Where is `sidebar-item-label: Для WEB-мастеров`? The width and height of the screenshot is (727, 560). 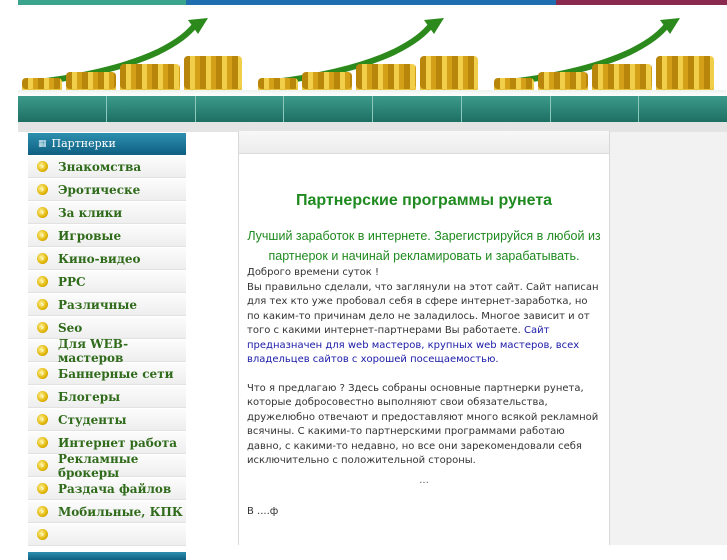 sidebar-item-label: Для WEB-мастеров is located at coordinates (93, 350).